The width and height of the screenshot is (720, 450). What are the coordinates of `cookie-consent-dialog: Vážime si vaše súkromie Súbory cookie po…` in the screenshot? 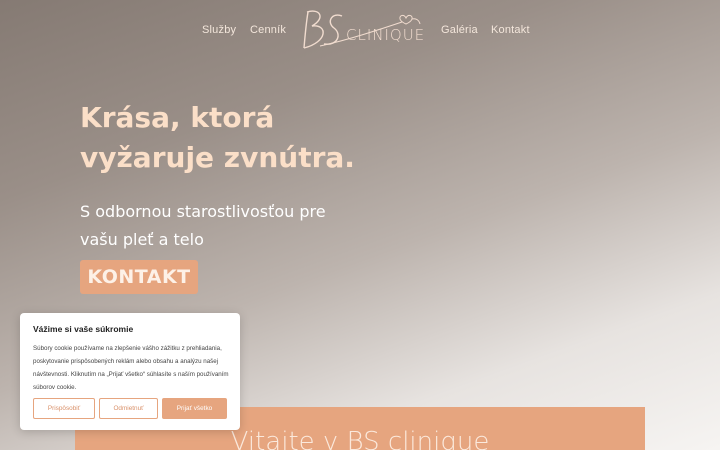 It's located at (130, 371).